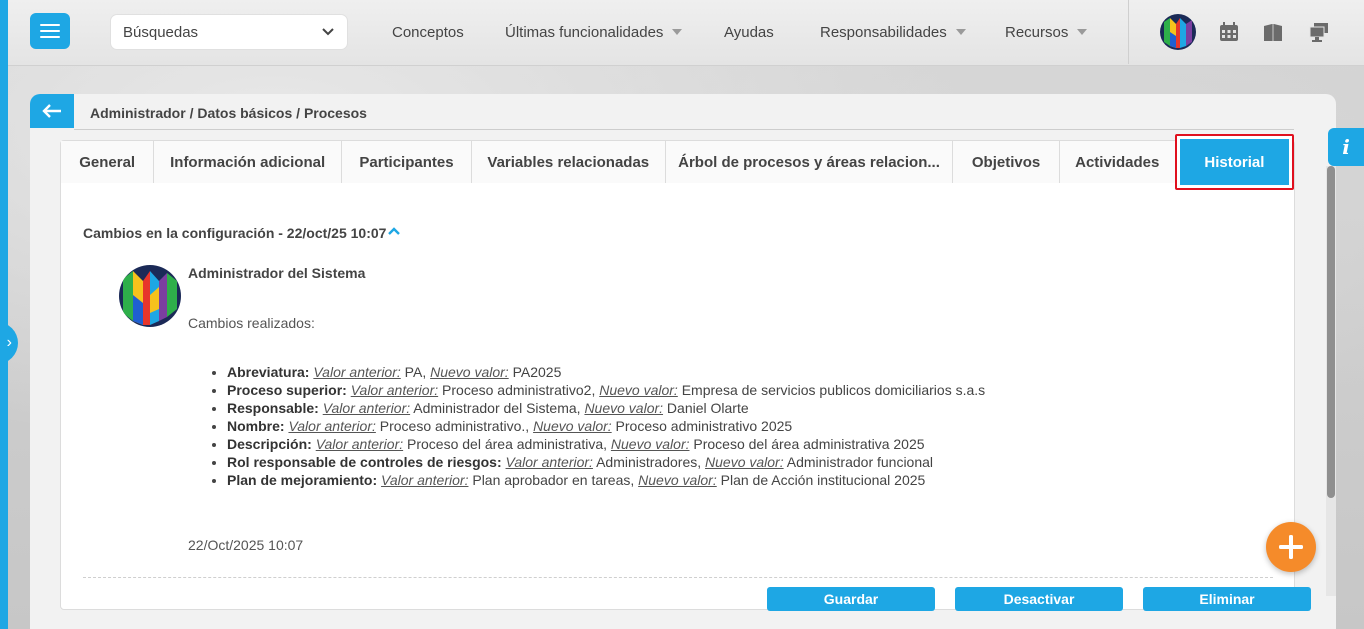 Image resolution: width=1364 pixels, height=629 pixels. I want to click on new-value: Proceso administrativo 2025, so click(704, 426).